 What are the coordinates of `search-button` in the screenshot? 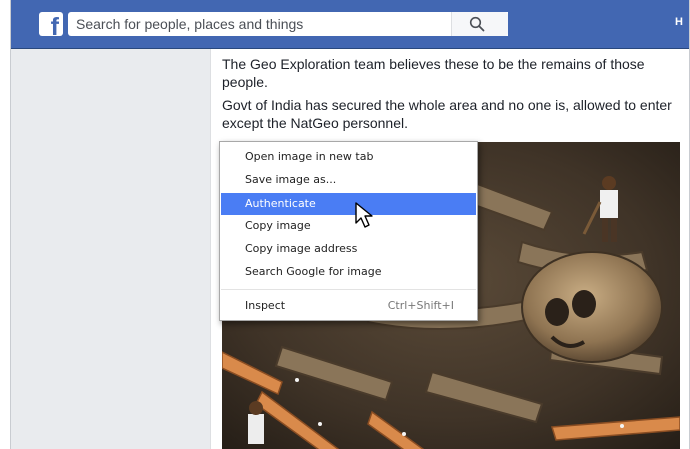 It's located at (479, 24).